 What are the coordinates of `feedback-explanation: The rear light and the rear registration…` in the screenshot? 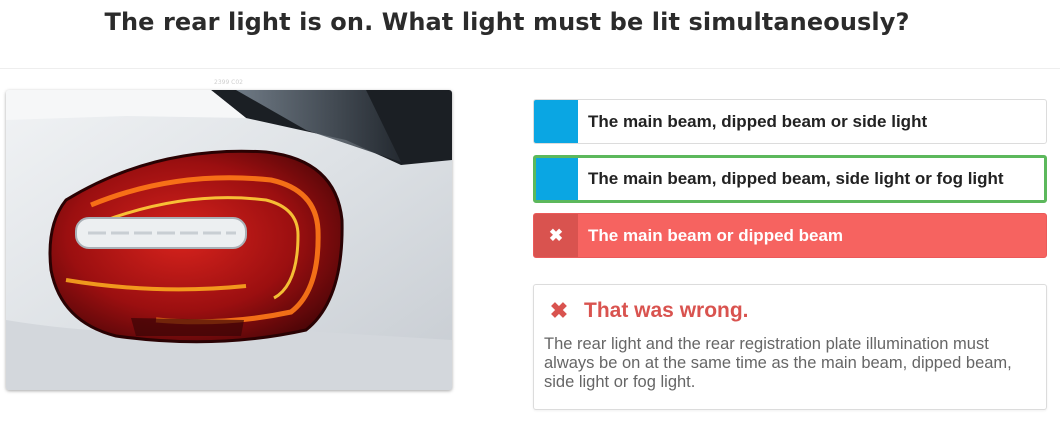 It's located at (778, 363).